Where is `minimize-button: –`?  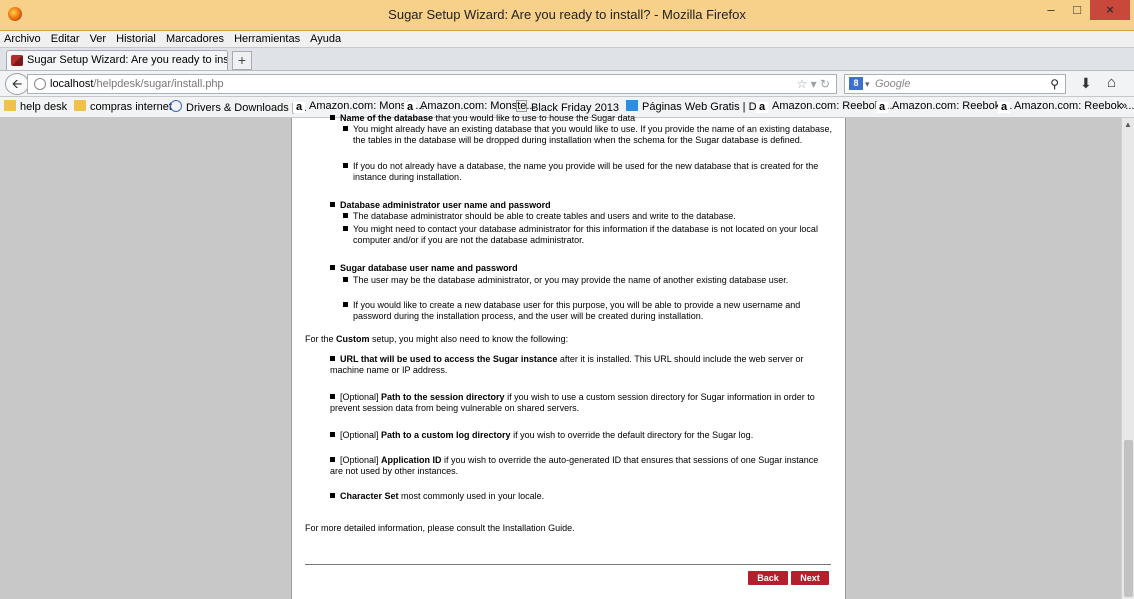
minimize-button: – is located at coordinates (1051, 10).